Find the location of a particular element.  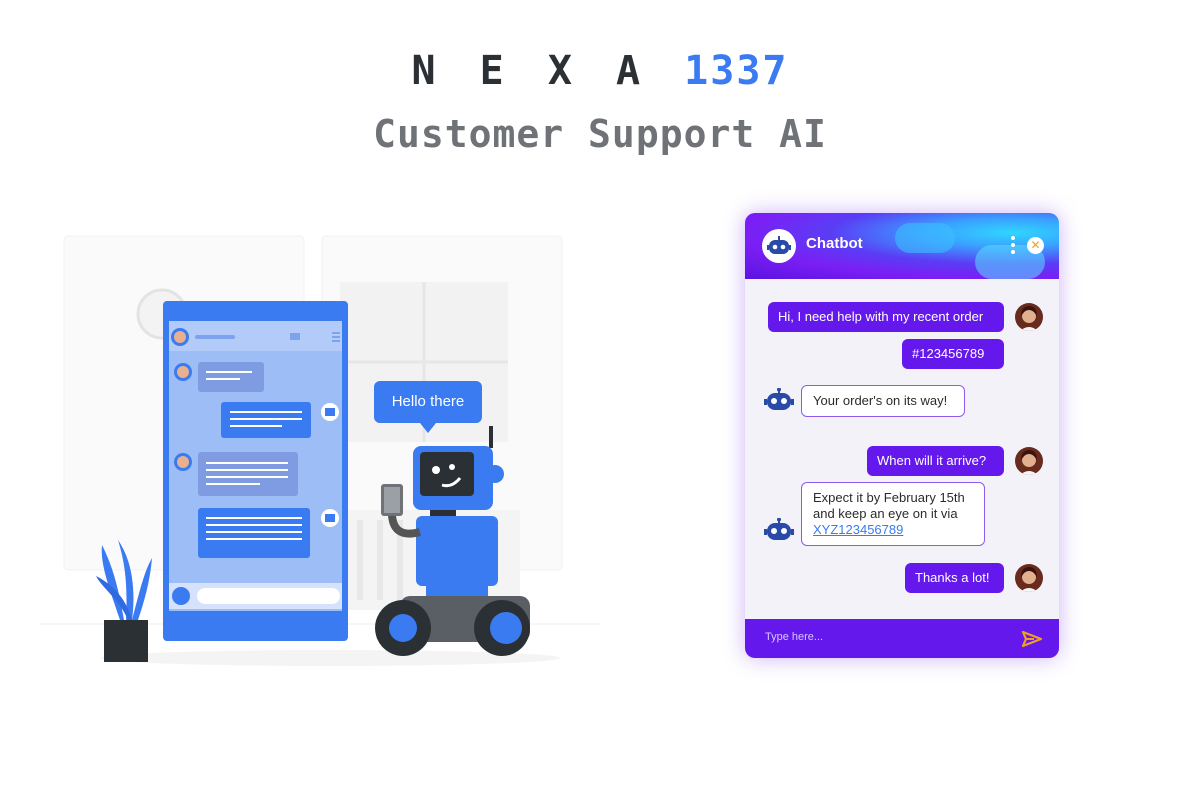

tracking-link: XYZ123456789 is located at coordinates (858, 529).